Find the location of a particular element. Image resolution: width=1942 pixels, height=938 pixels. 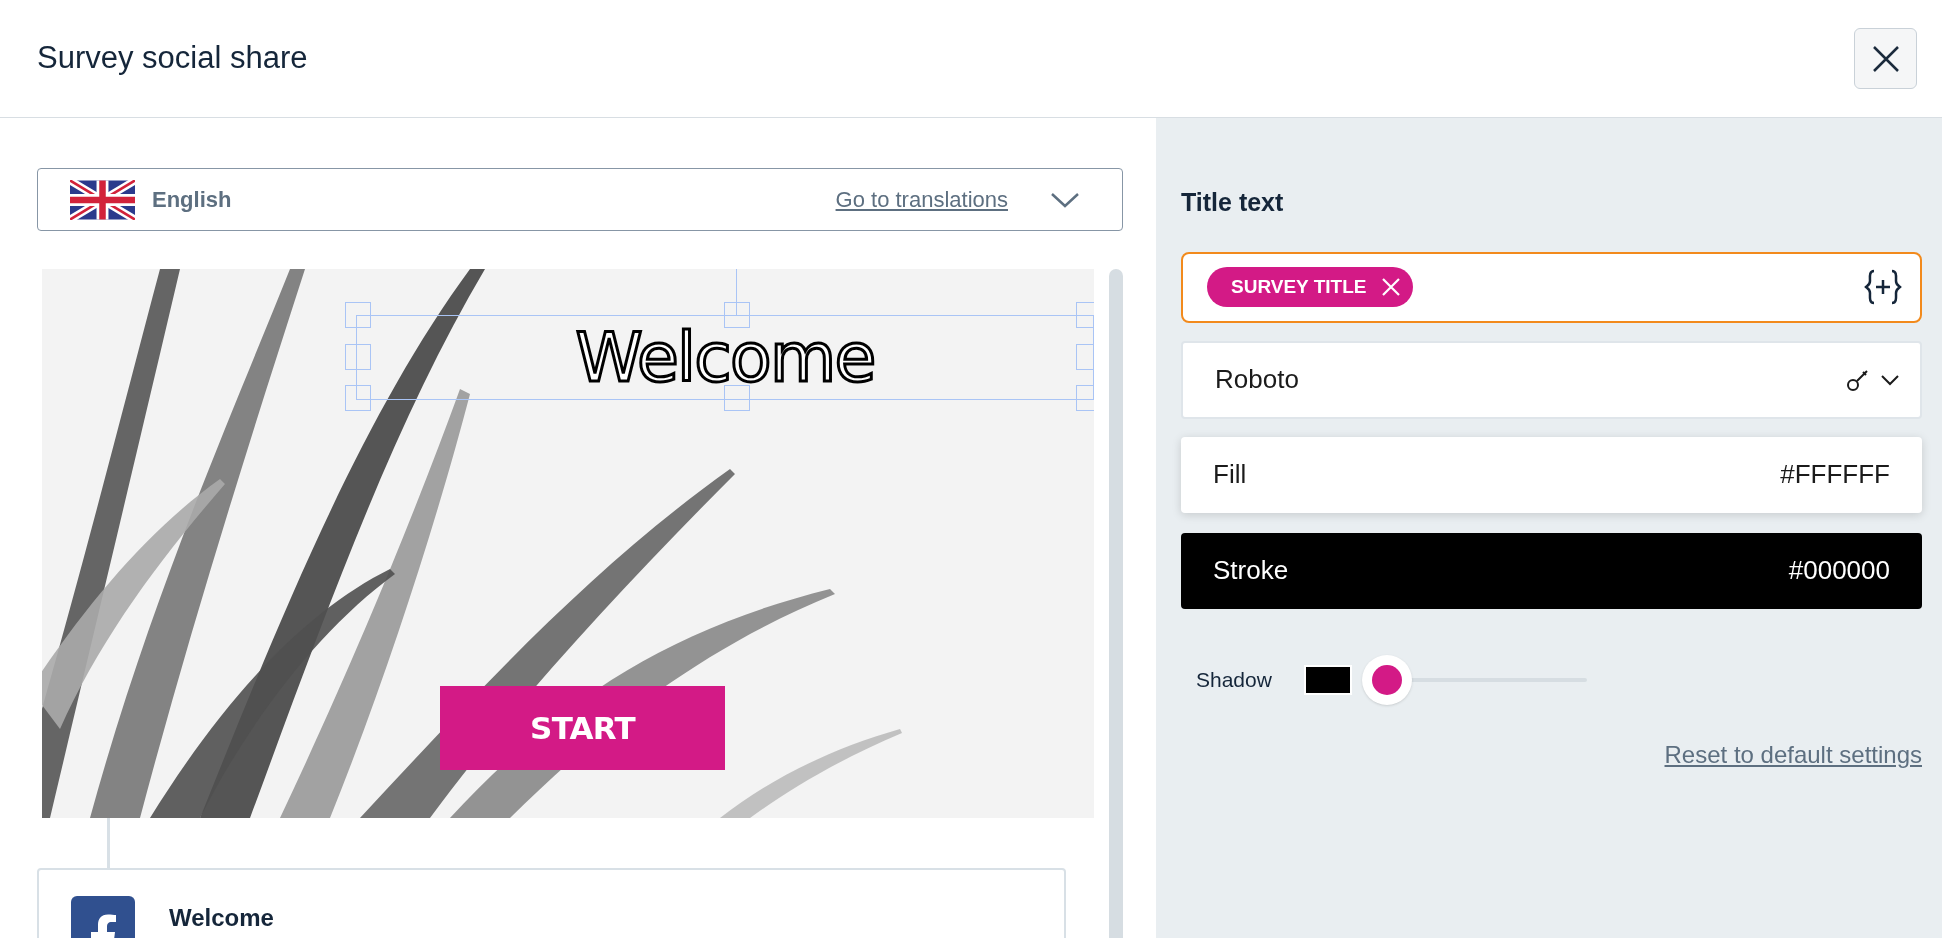

variable-insert-icon is located at coordinates (1883, 287).